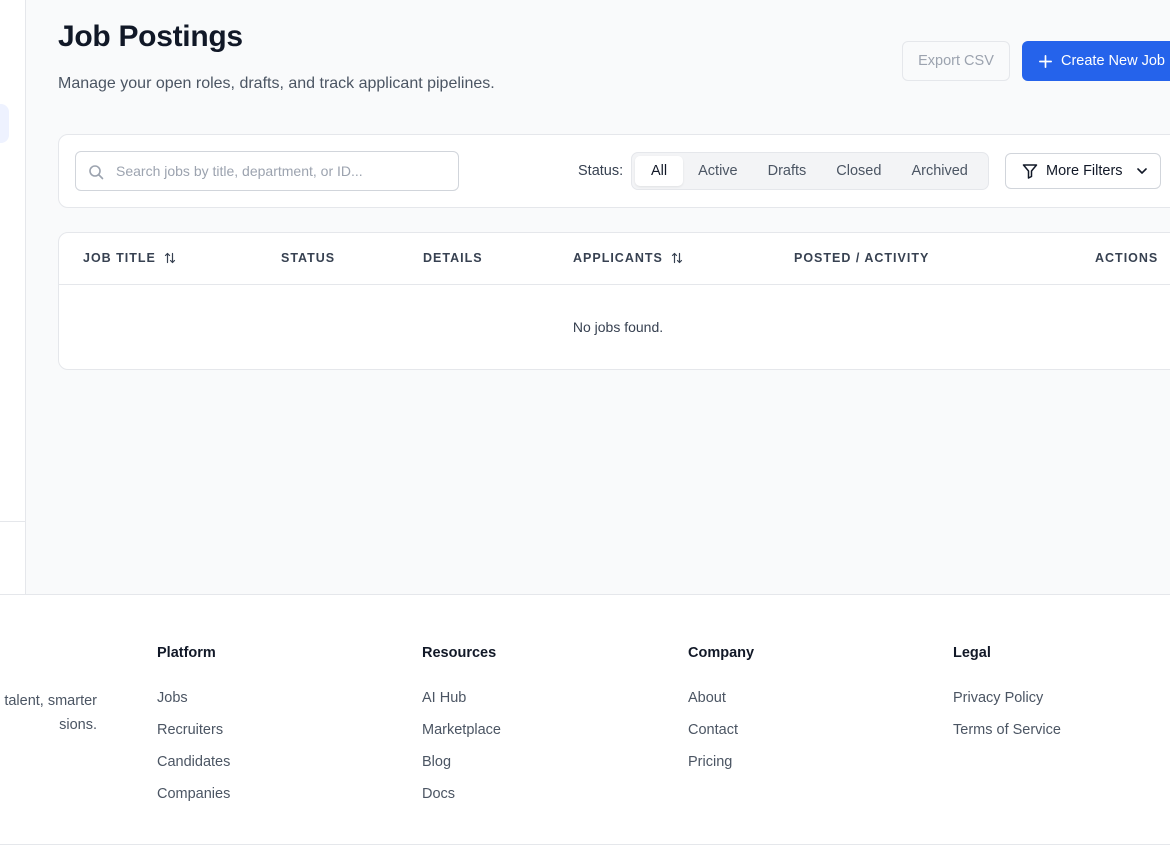 The width and height of the screenshot is (1170, 860). I want to click on more-filters-label: More Filters, so click(1084, 171).